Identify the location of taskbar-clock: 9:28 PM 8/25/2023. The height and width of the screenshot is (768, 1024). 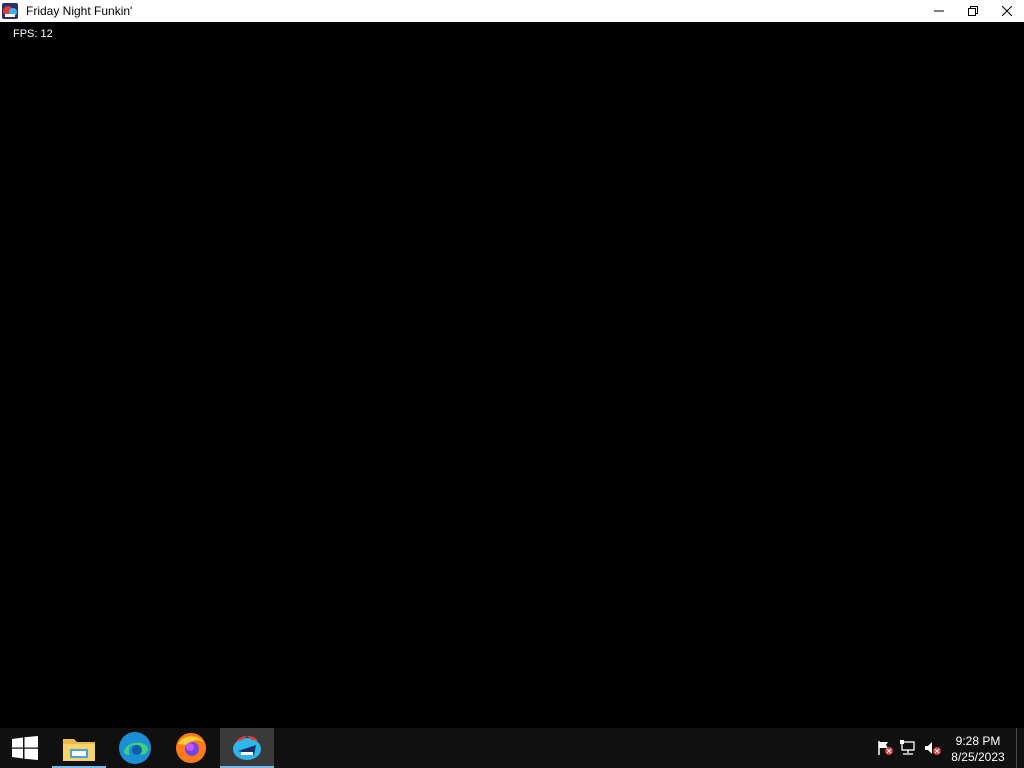
(978, 749).